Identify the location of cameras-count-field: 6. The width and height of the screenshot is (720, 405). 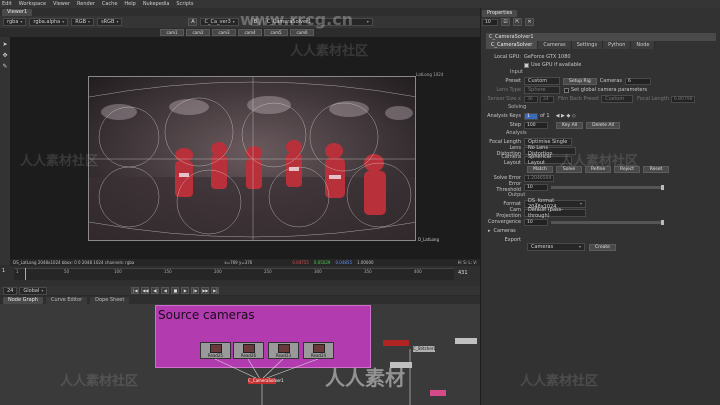
(638, 81).